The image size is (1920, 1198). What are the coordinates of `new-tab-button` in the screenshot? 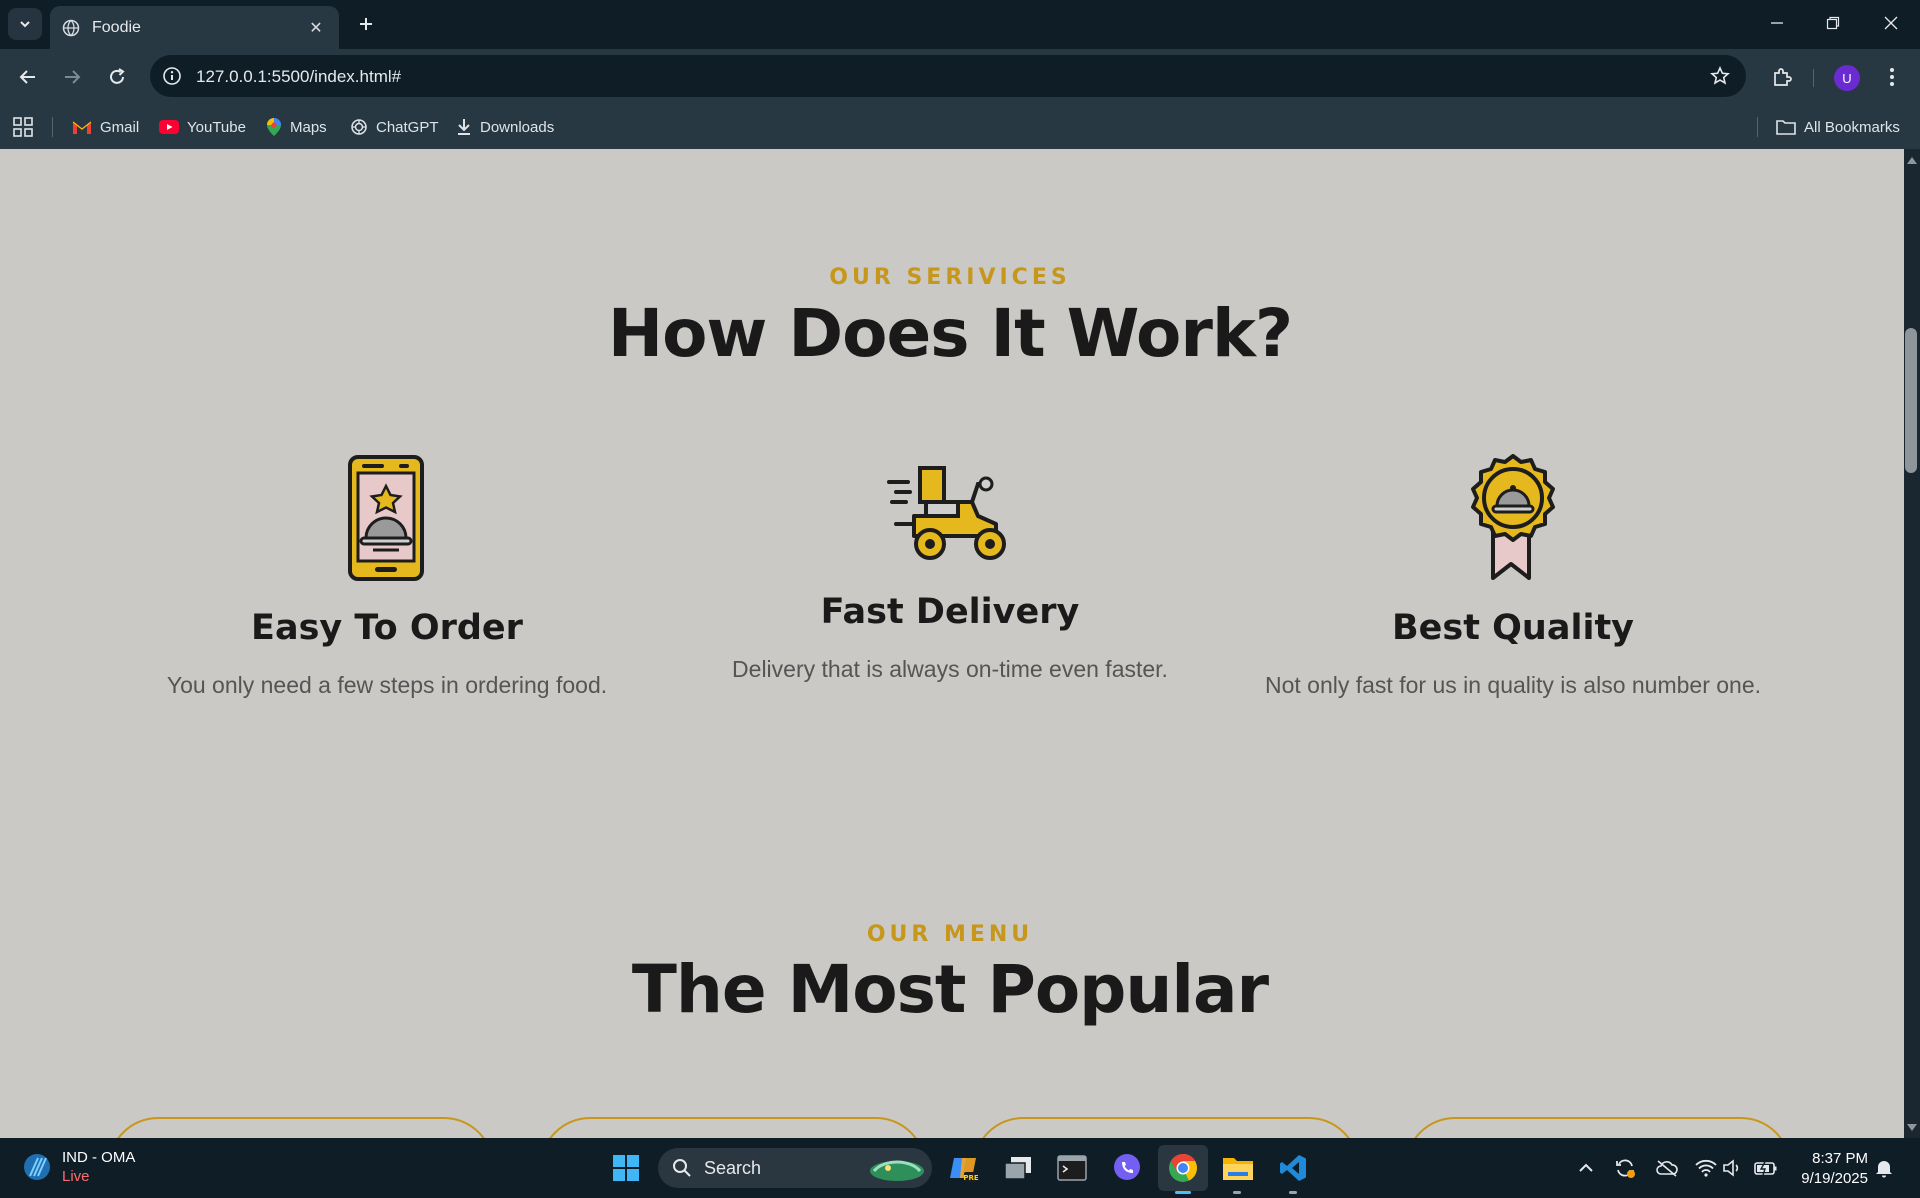 It's located at (366, 24).